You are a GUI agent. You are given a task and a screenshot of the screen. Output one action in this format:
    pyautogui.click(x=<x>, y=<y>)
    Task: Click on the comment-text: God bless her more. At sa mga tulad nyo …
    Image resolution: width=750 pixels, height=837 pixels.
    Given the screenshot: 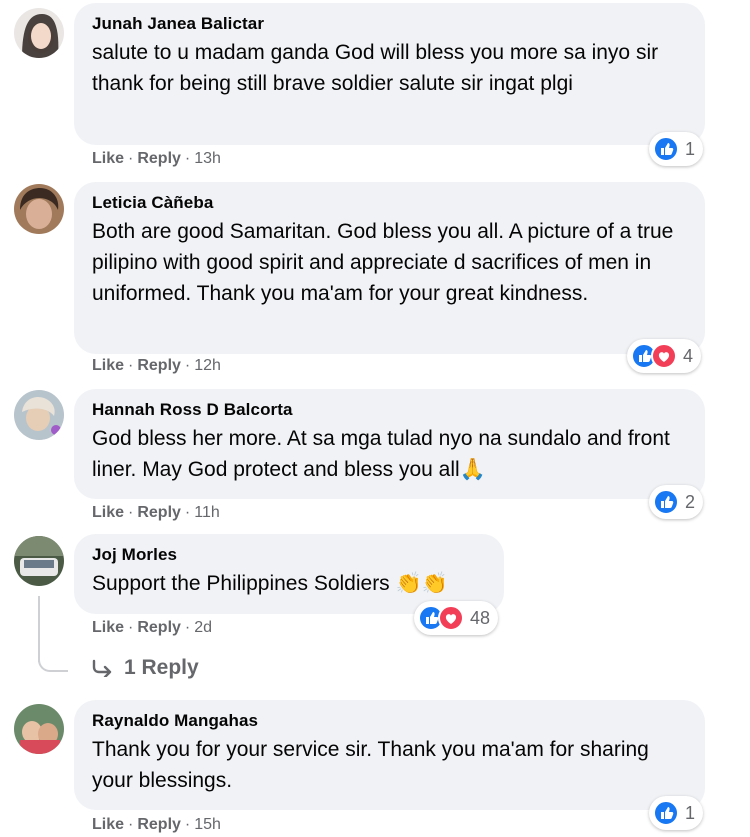 What is the action you would take?
    pyautogui.click(x=381, y=454)
    